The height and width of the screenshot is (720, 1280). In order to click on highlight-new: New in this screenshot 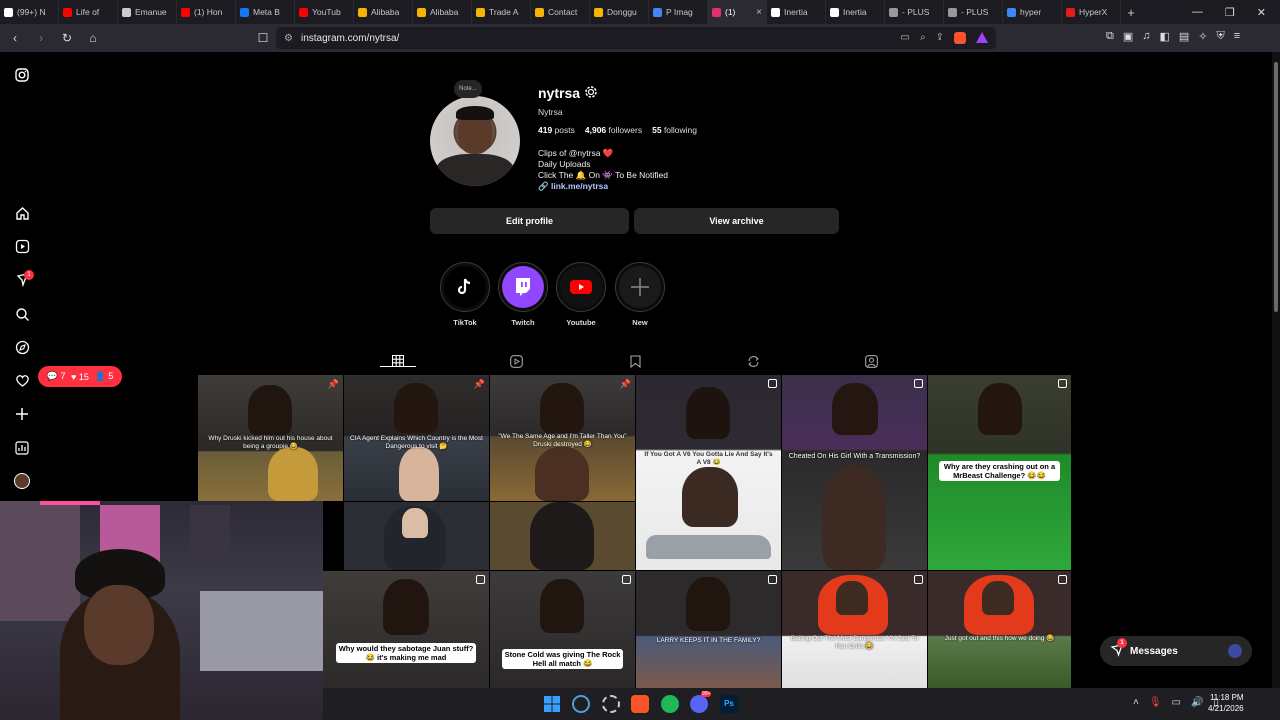, I will do `click(640, 294)`.